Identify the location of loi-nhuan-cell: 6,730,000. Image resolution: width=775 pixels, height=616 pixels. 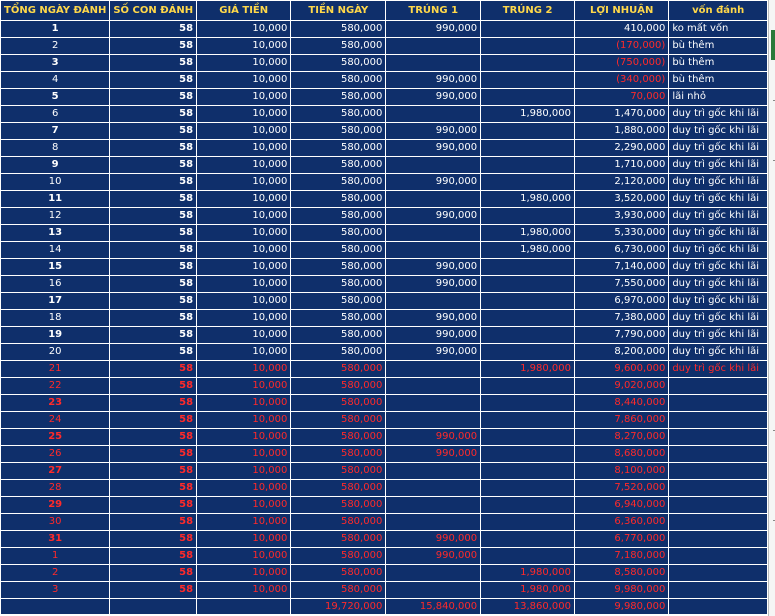
(622, 250).